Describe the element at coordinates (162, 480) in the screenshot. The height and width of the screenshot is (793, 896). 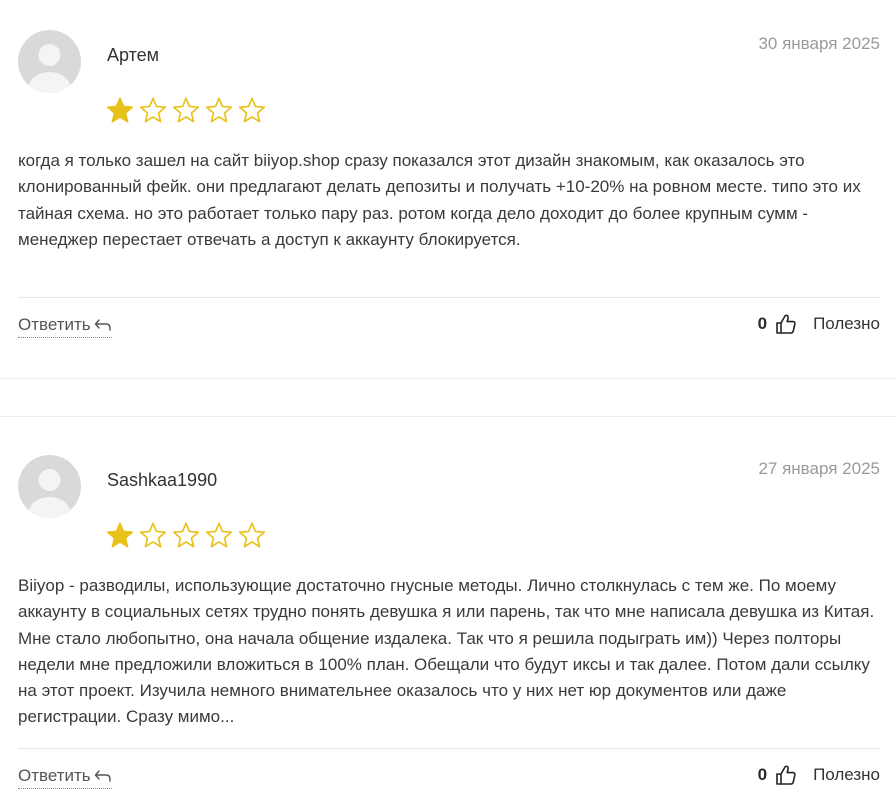
I see `review-author: Sashkaa1990` at that location.